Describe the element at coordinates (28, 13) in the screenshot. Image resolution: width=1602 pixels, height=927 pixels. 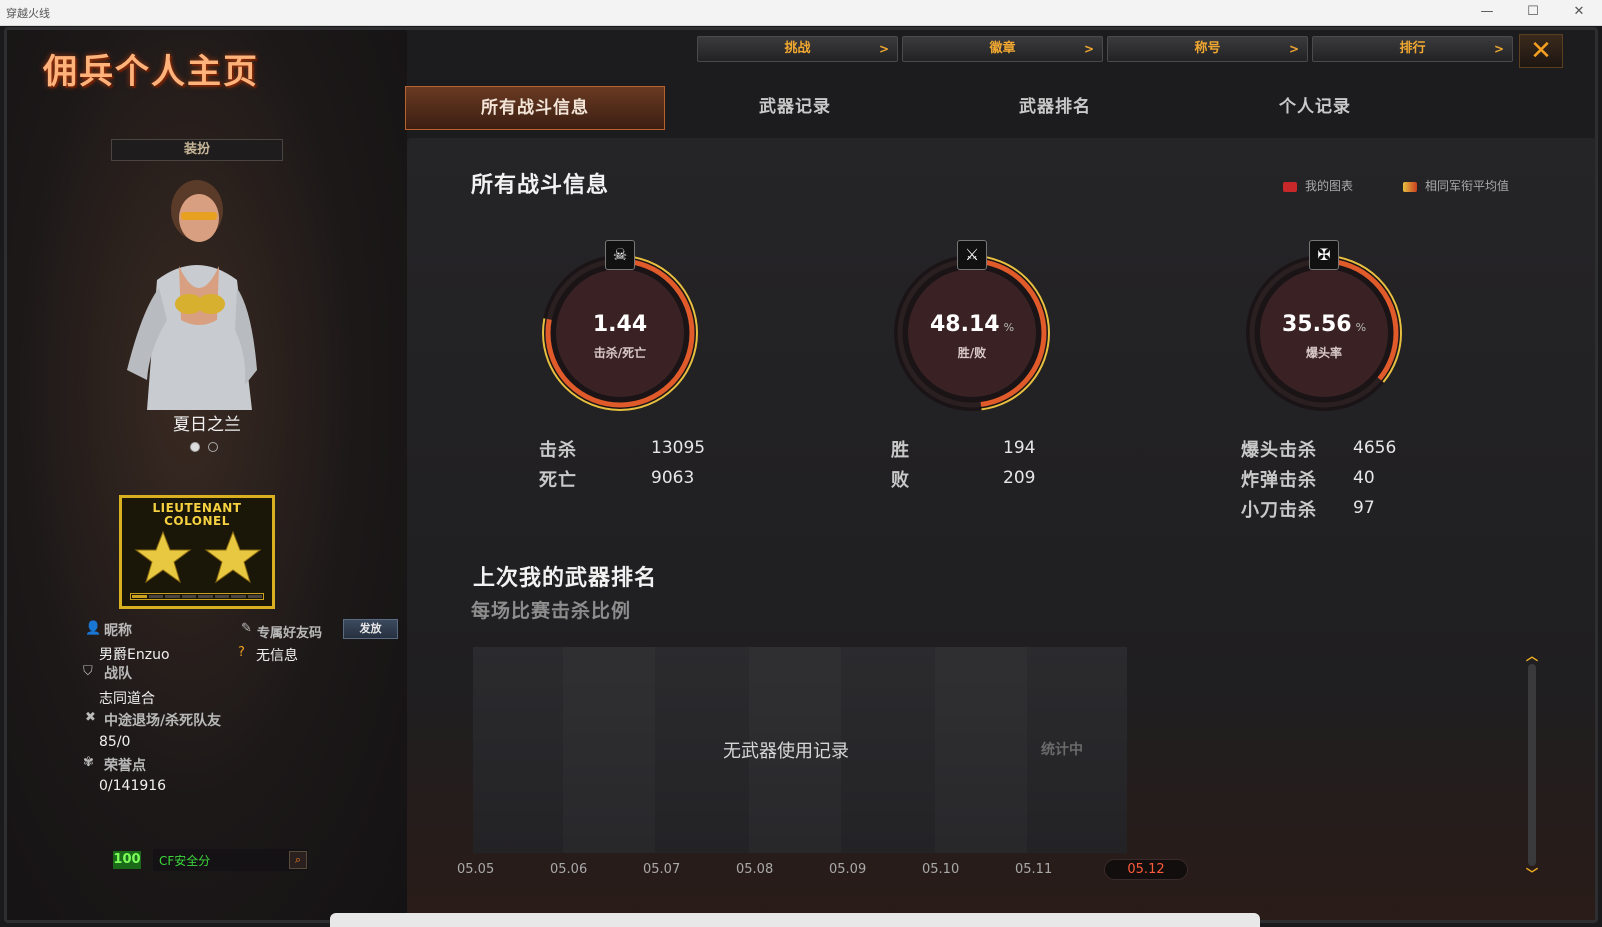
I see `window-title: 穿越火线` at that location.